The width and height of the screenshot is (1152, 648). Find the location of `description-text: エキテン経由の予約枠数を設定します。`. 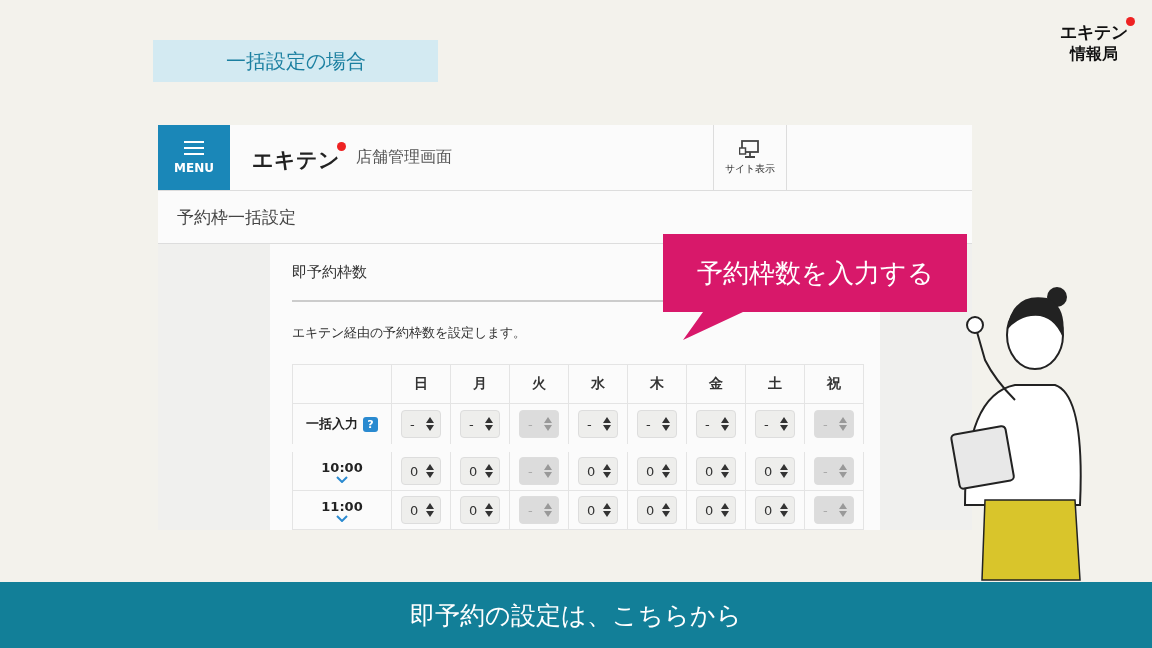

description-text: エキテン経由の予約枠数を設定します。 is located at coordinates (409, 333).